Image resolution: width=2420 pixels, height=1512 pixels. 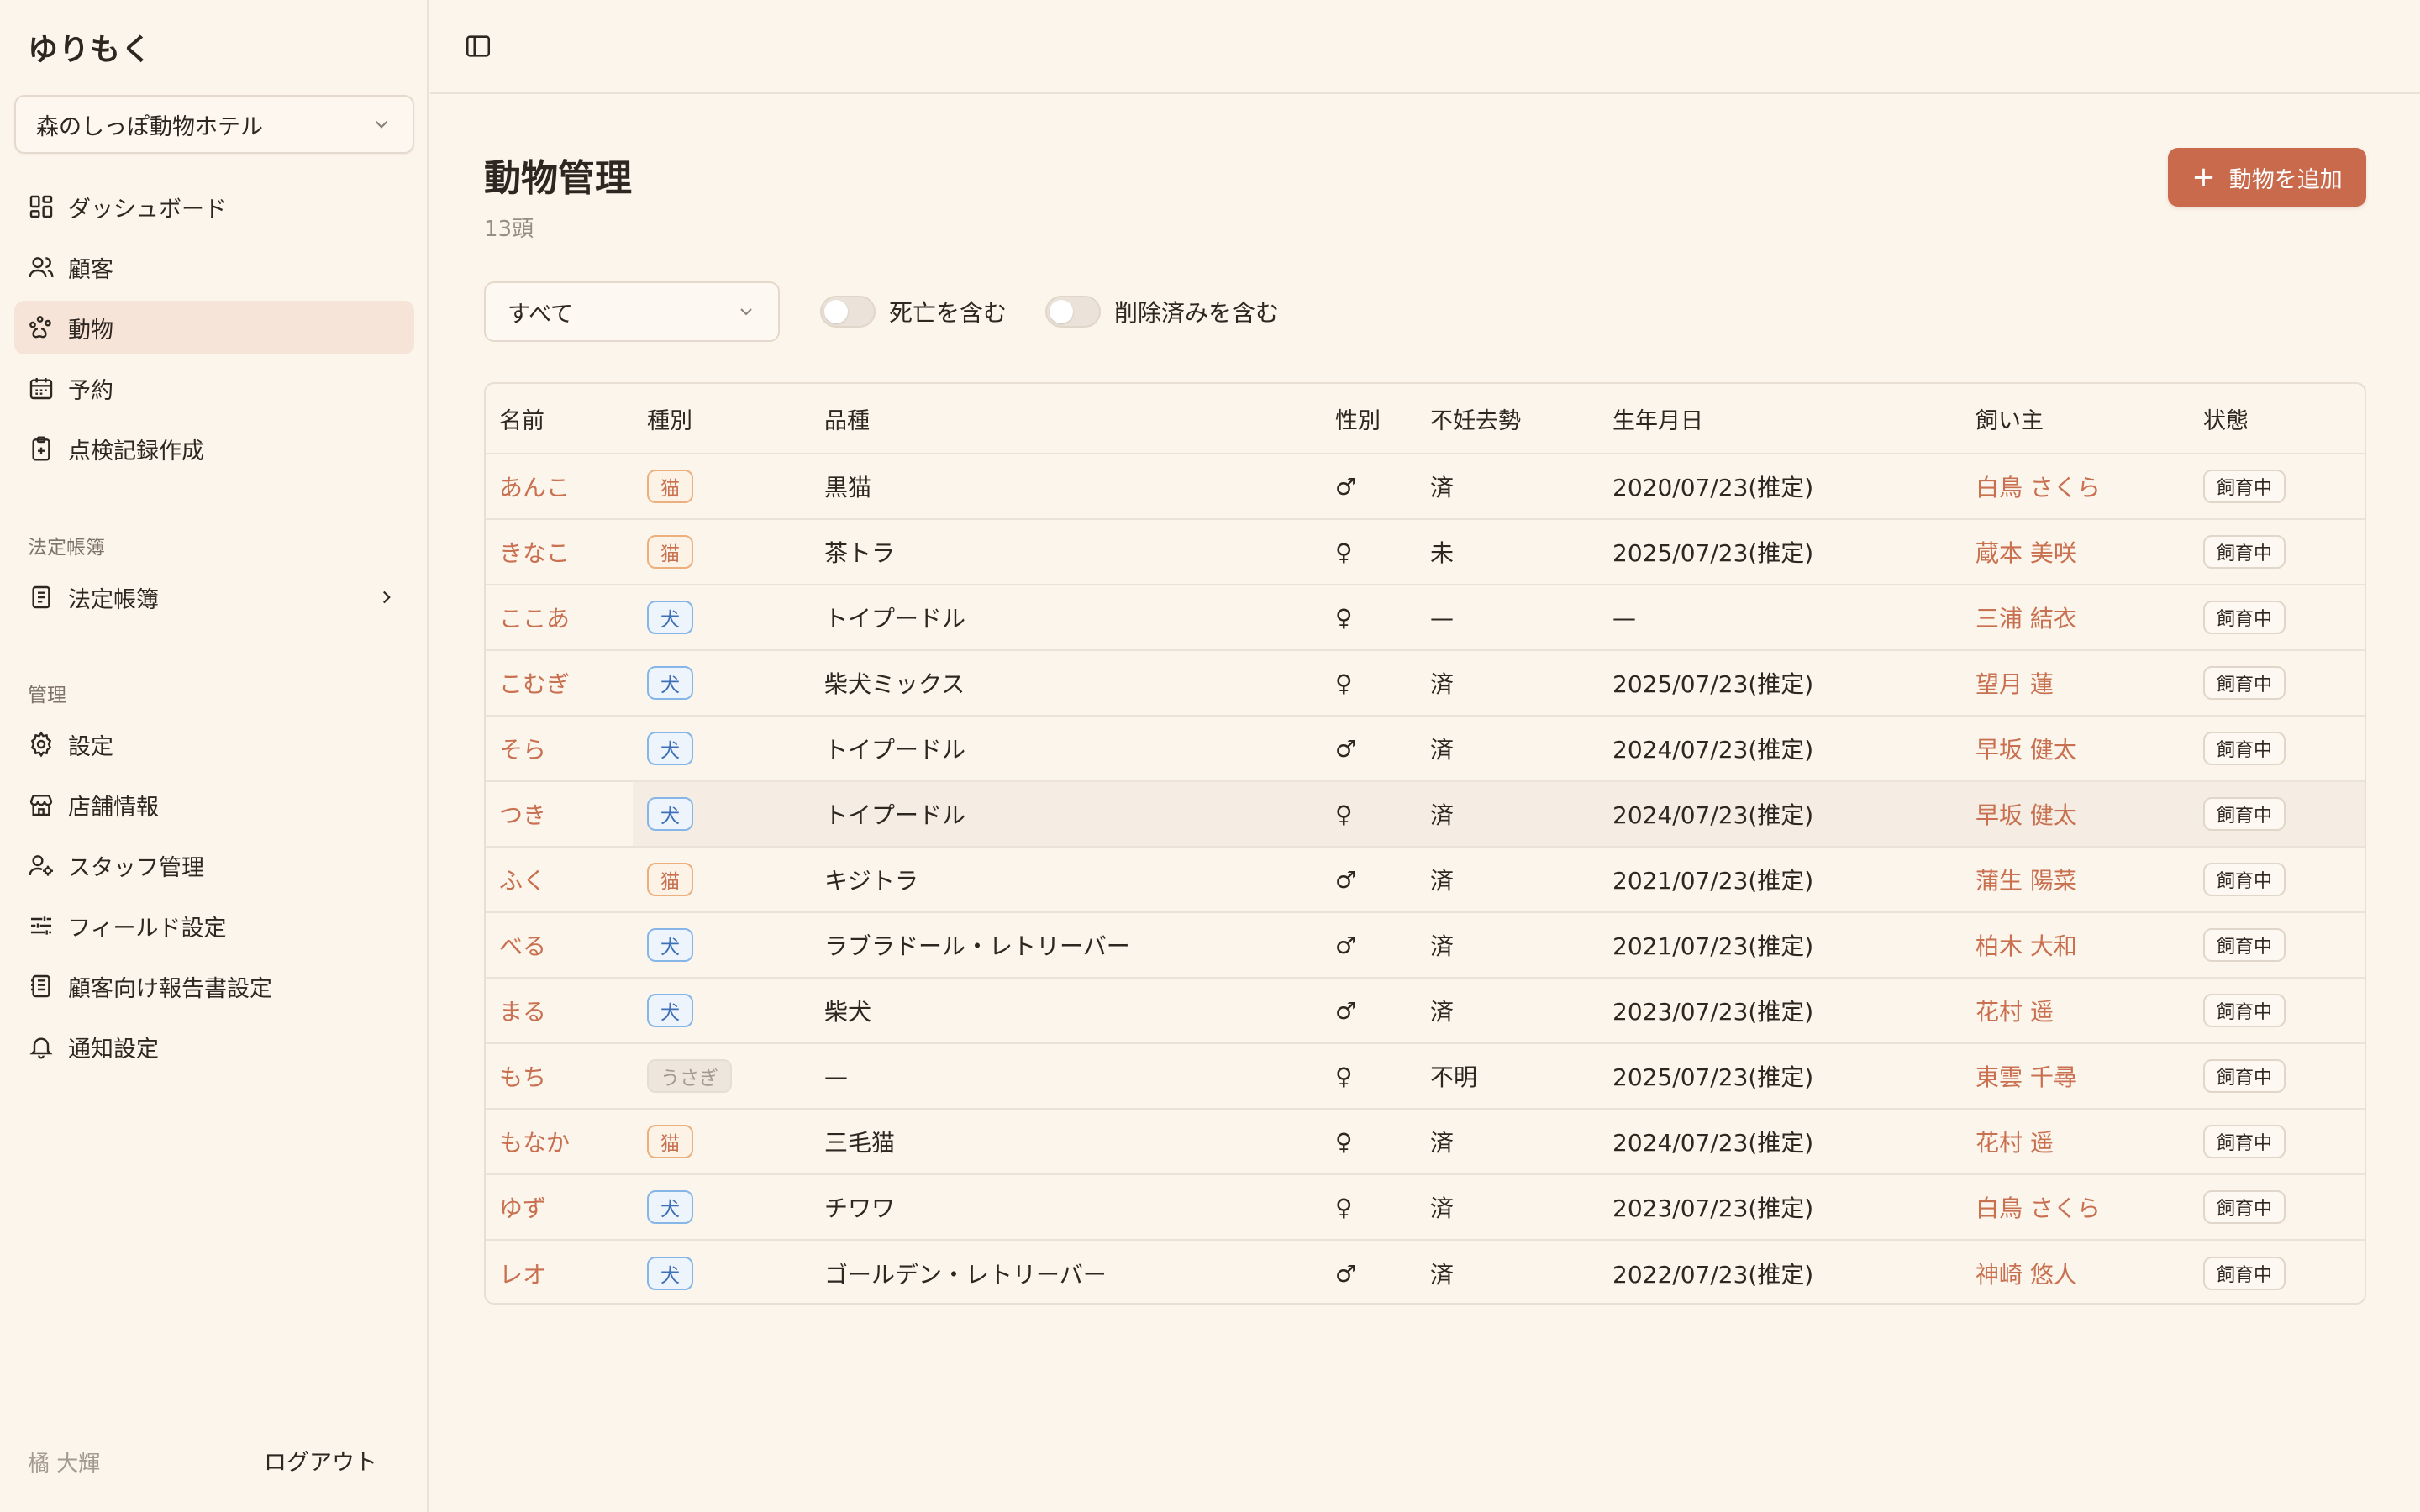 What do you see at coordinates (1425, 1208) in the screenshot?
I see `table-row: ゆず 犬 チワワ ♀ 済 2023/07/23(推定) 白鳥 さくら 飼育中` at bounding box center [1425, 1208].